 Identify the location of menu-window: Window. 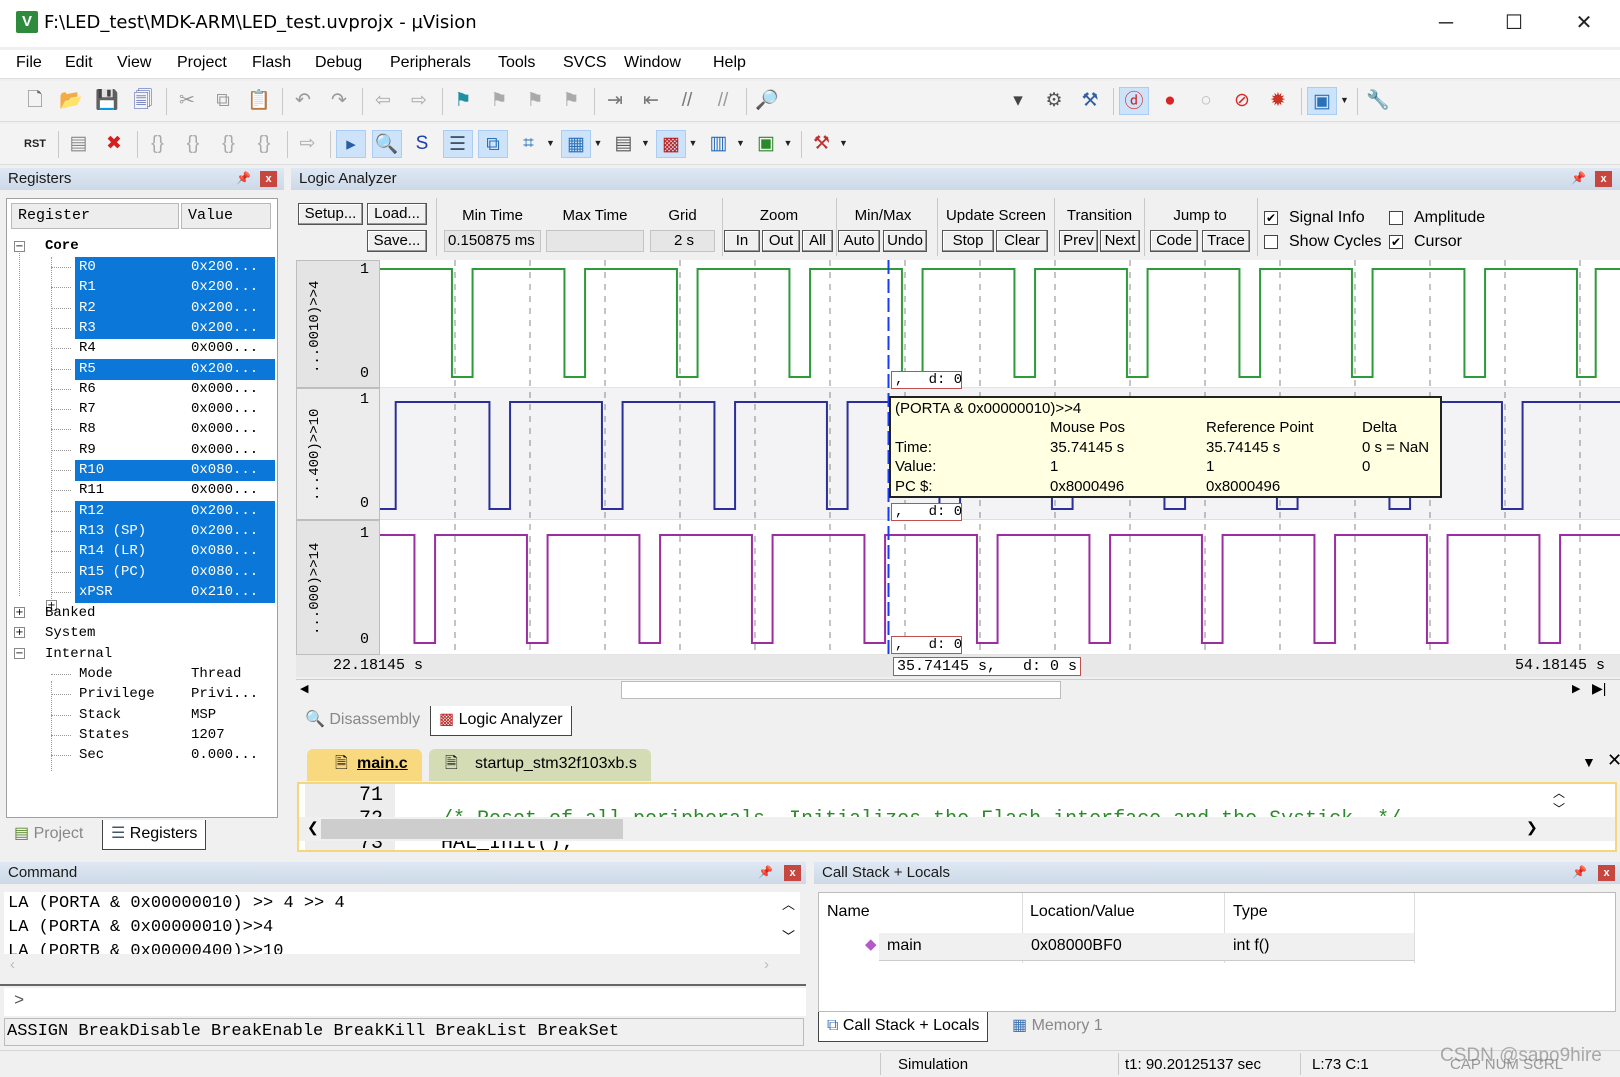
(652, 63).